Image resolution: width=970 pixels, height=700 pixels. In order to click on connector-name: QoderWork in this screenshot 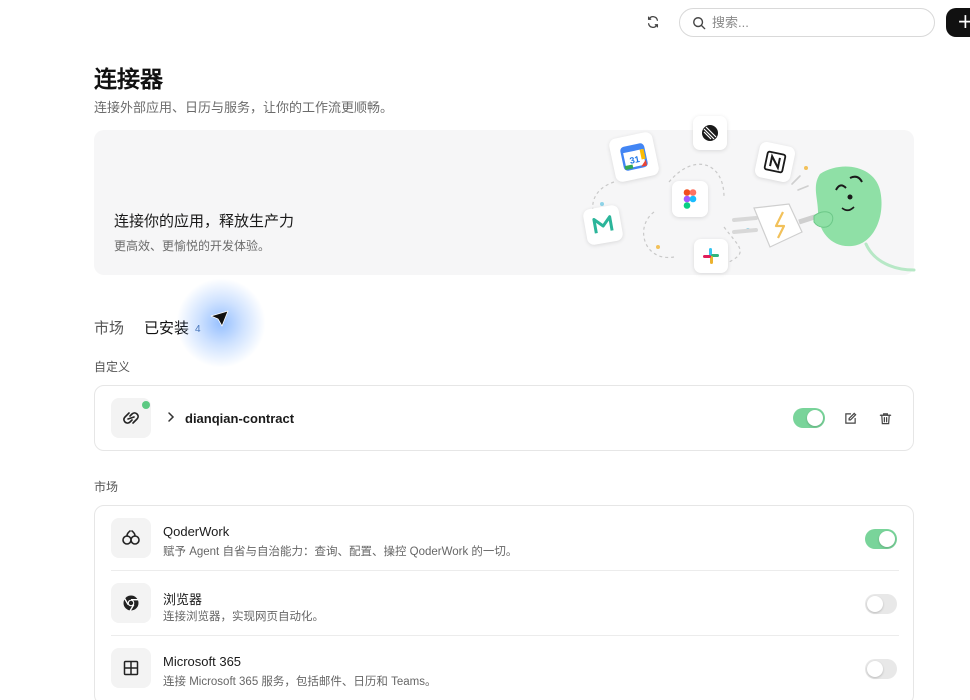, I will do `click(196, 531)`.